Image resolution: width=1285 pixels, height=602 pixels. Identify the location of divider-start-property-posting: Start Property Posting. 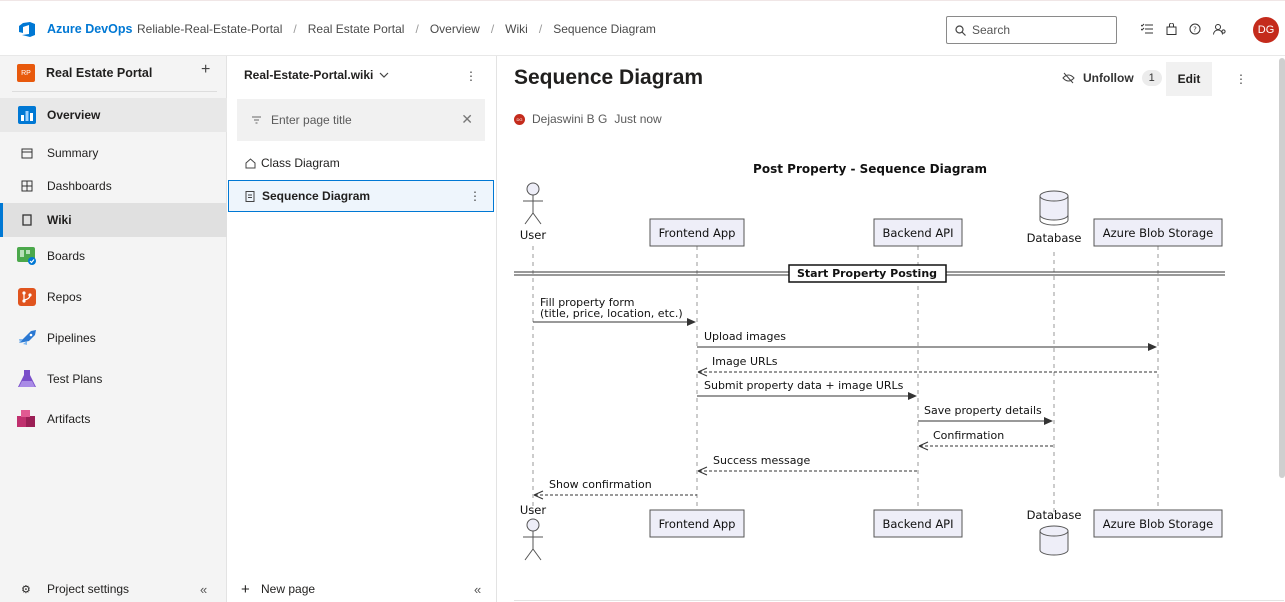
(869, 273).